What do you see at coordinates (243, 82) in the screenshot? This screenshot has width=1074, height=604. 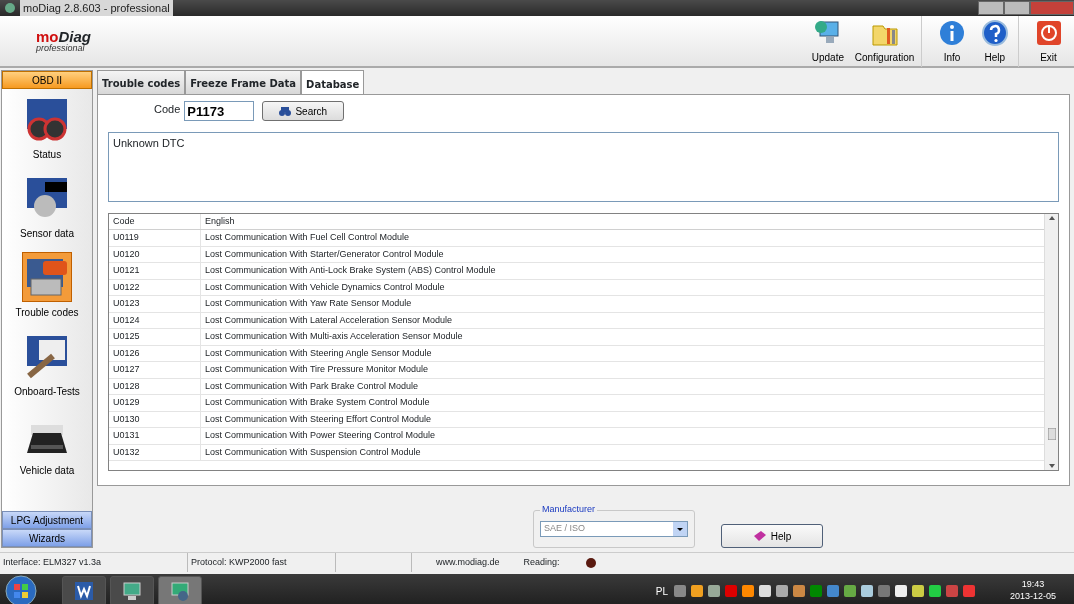 I see `tab: Freeze Frame Data` at bounding box center [243, 82].